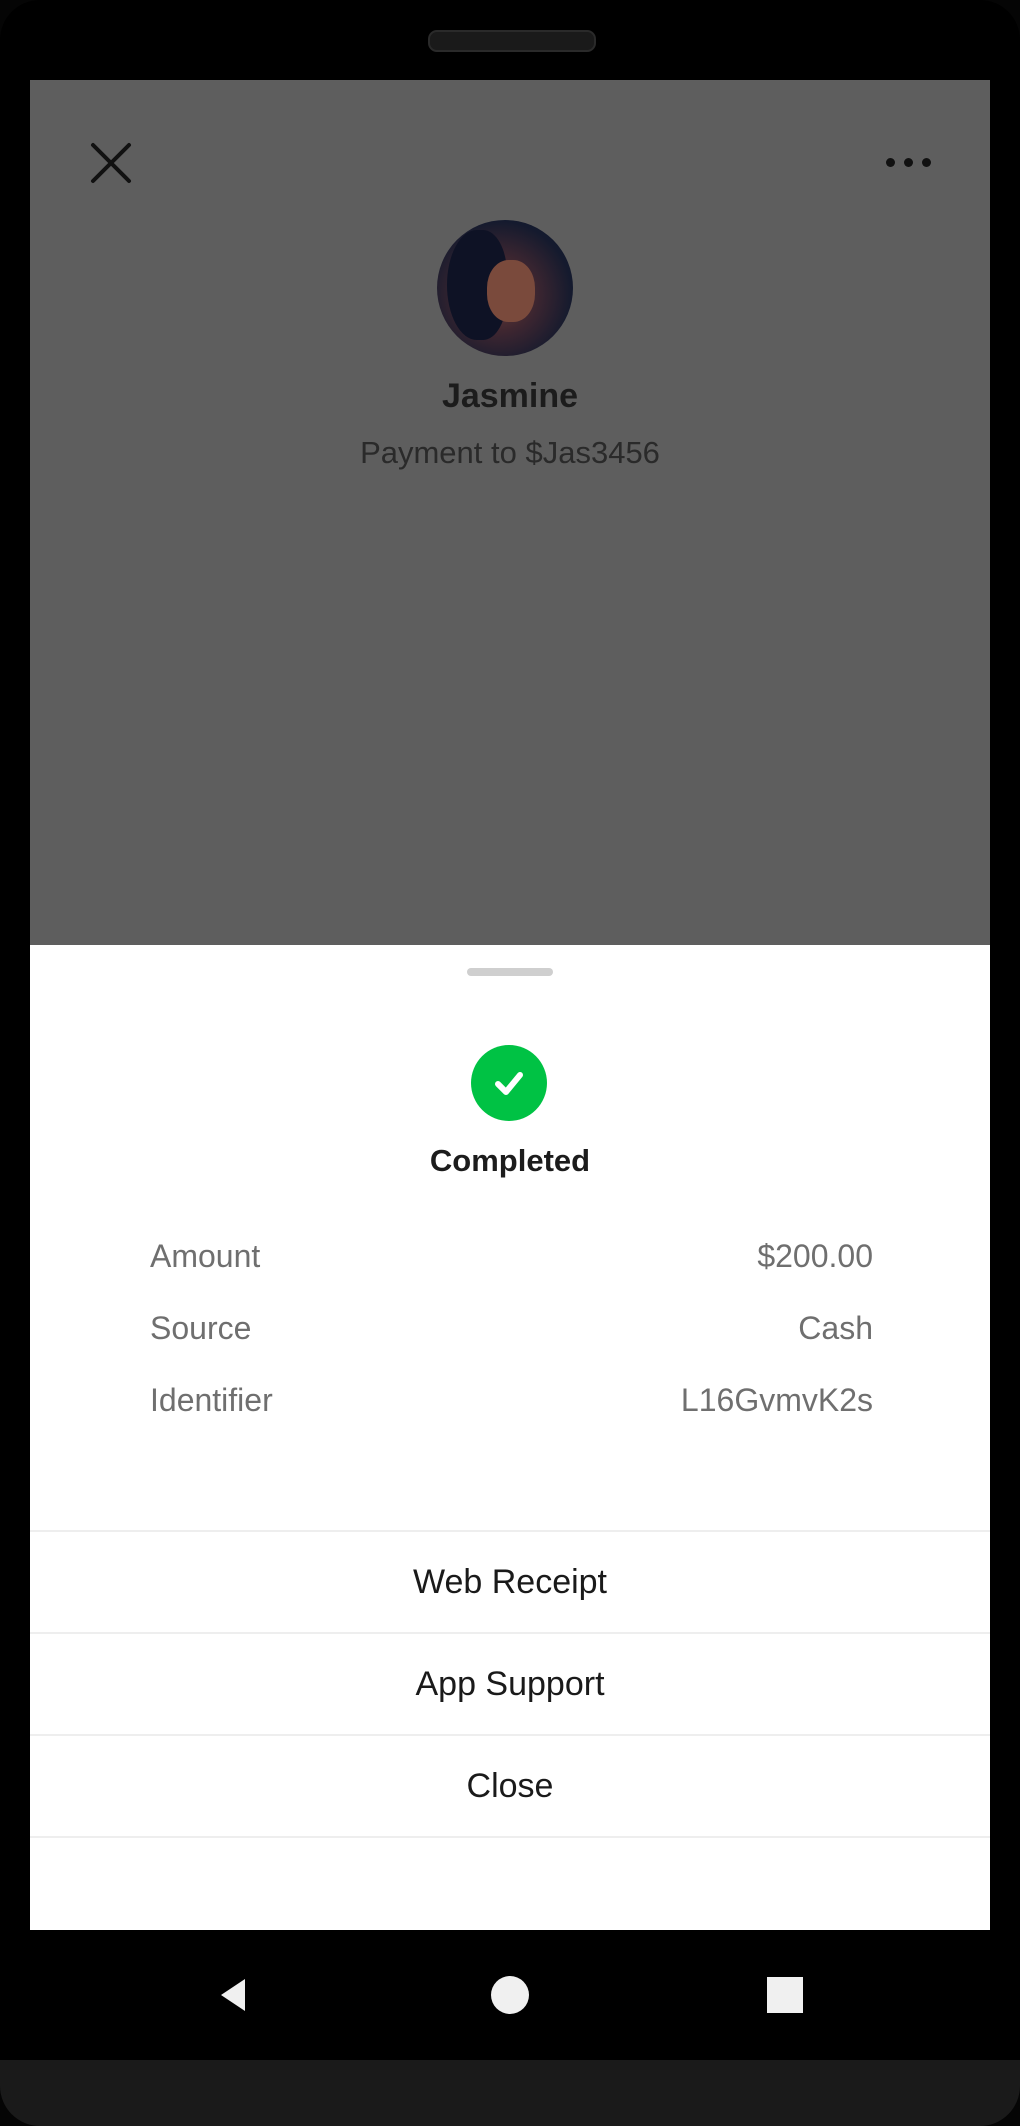  I want to click on app-support-button: App Support, so click(510, 1684).